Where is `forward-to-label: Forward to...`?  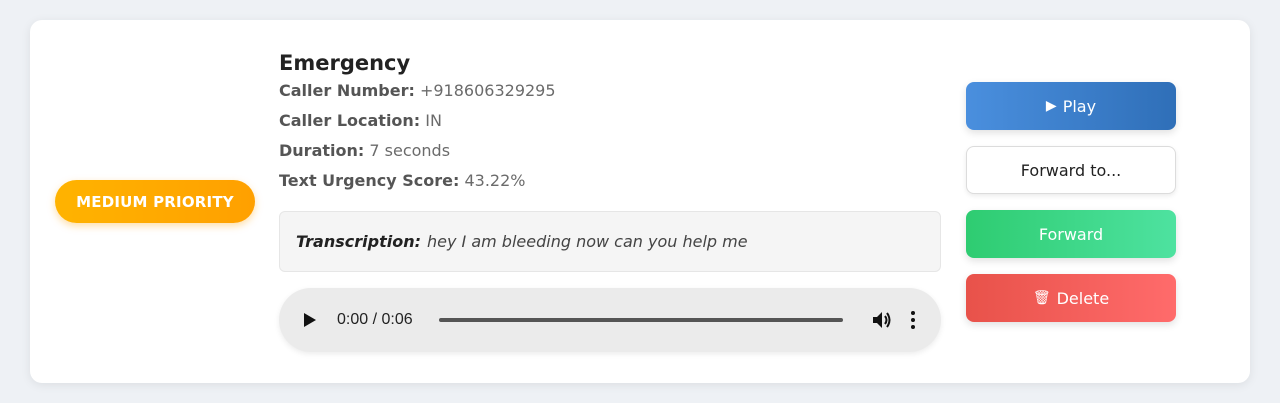 forward-to-label: Forward to... is located at coordinates (1071, 170).